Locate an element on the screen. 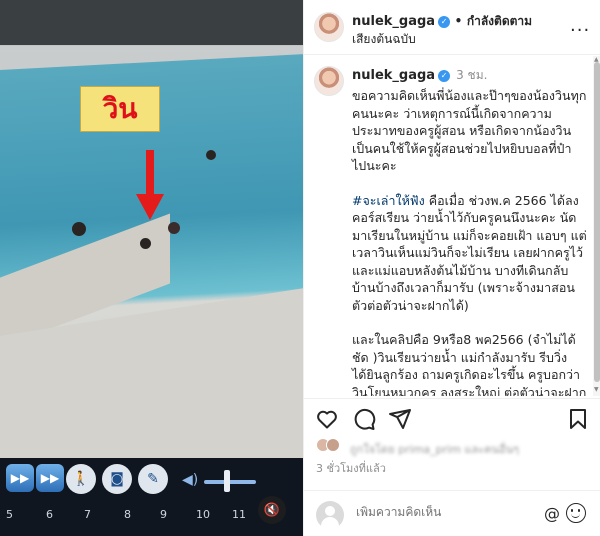 The image size is (600, 536). volume-slider is located at coordinates (230, 482).